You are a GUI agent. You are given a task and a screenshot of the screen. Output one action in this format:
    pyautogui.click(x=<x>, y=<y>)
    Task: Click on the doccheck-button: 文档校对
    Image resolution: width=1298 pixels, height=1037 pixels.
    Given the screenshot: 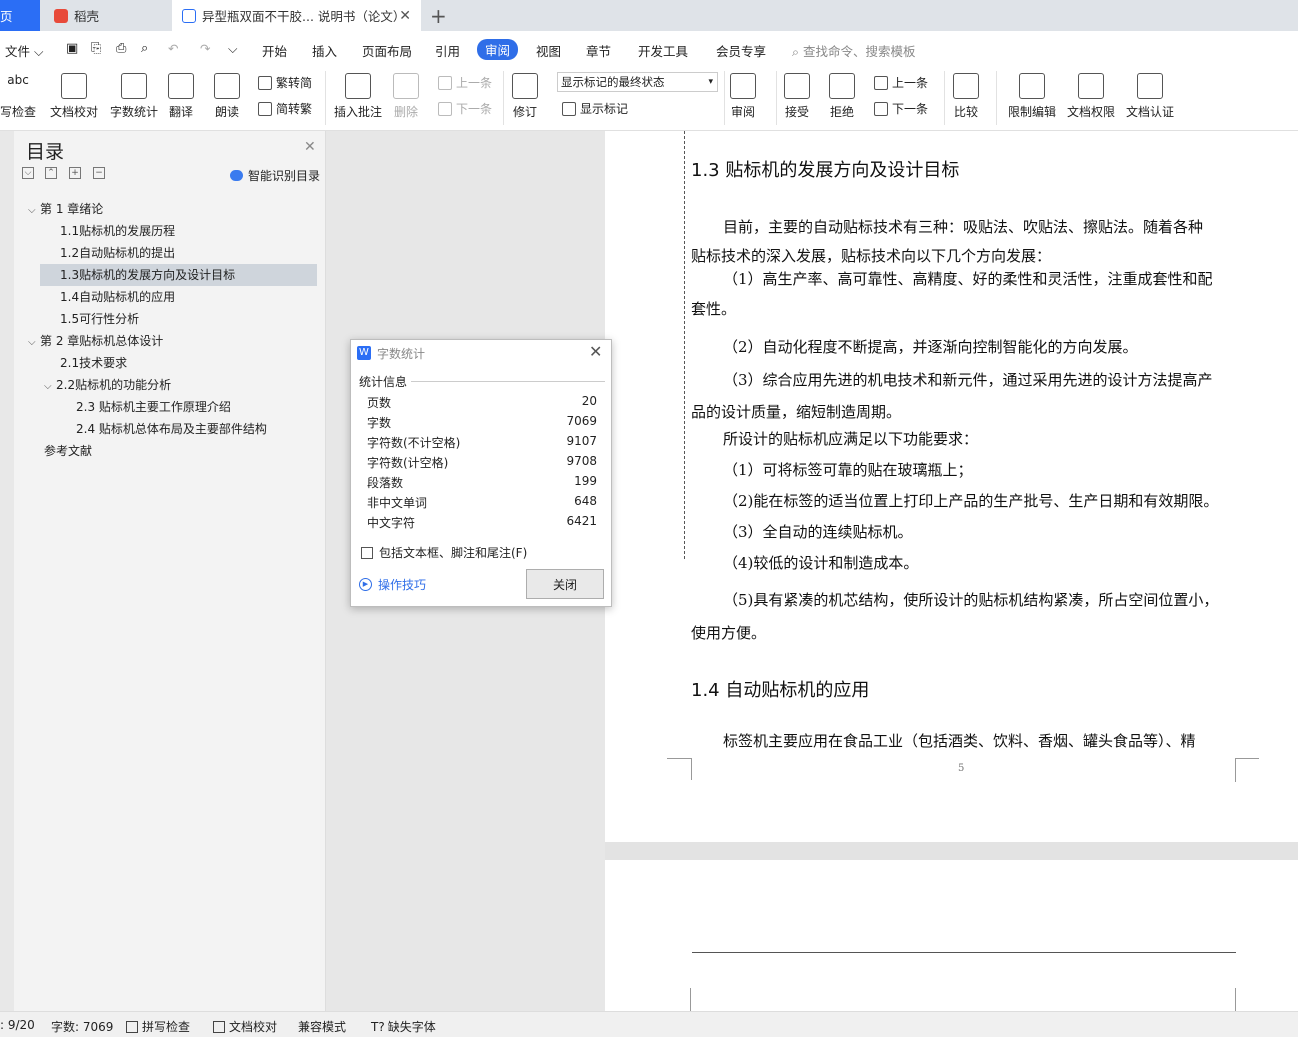 What is the action you would take?
    pyautogui.click(x=74, y=96)
    